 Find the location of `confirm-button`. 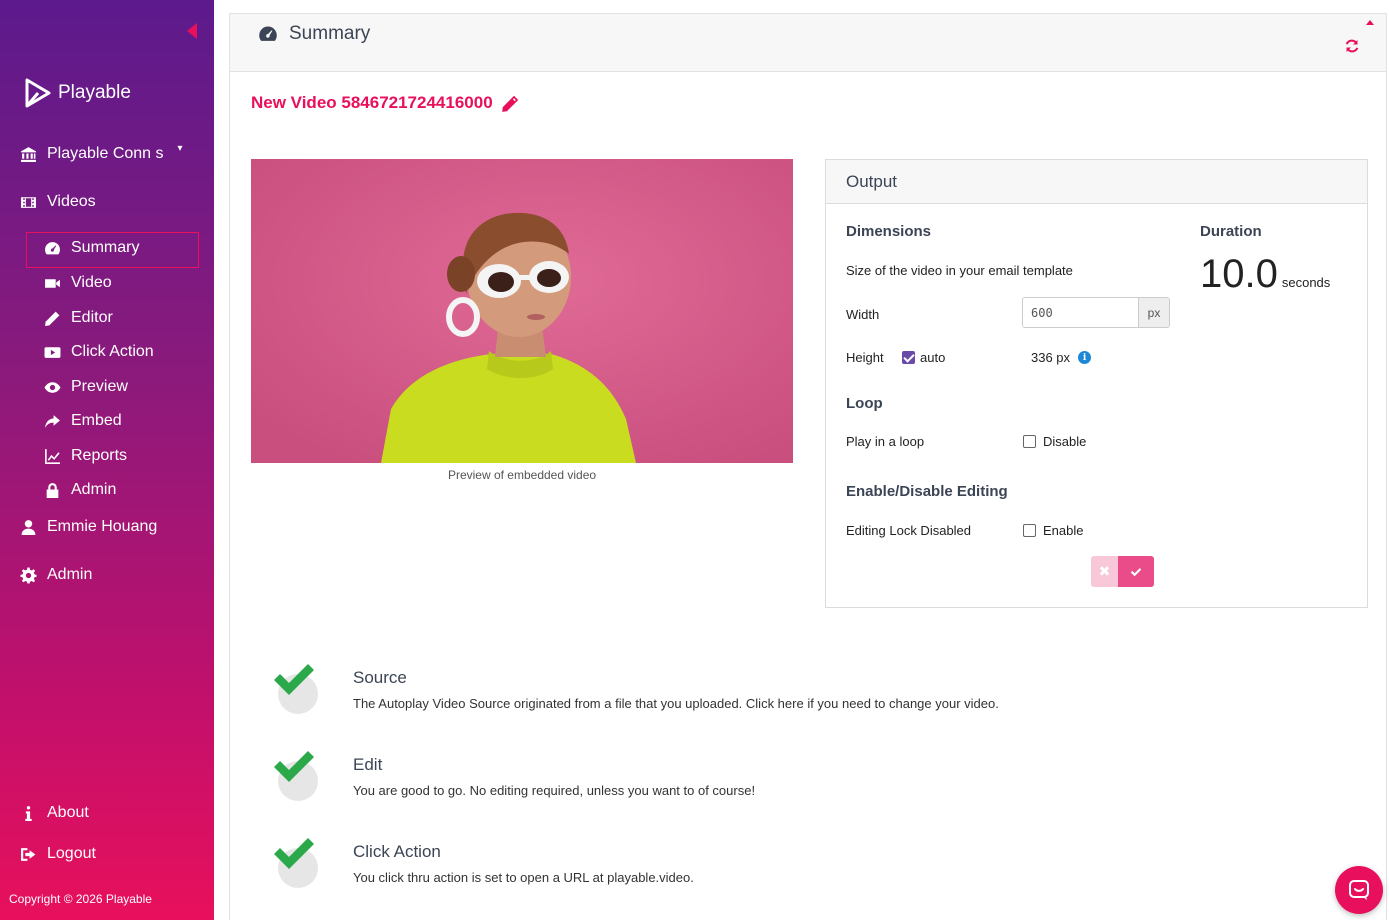

confirm-button is located at coordinates (1136, 571).